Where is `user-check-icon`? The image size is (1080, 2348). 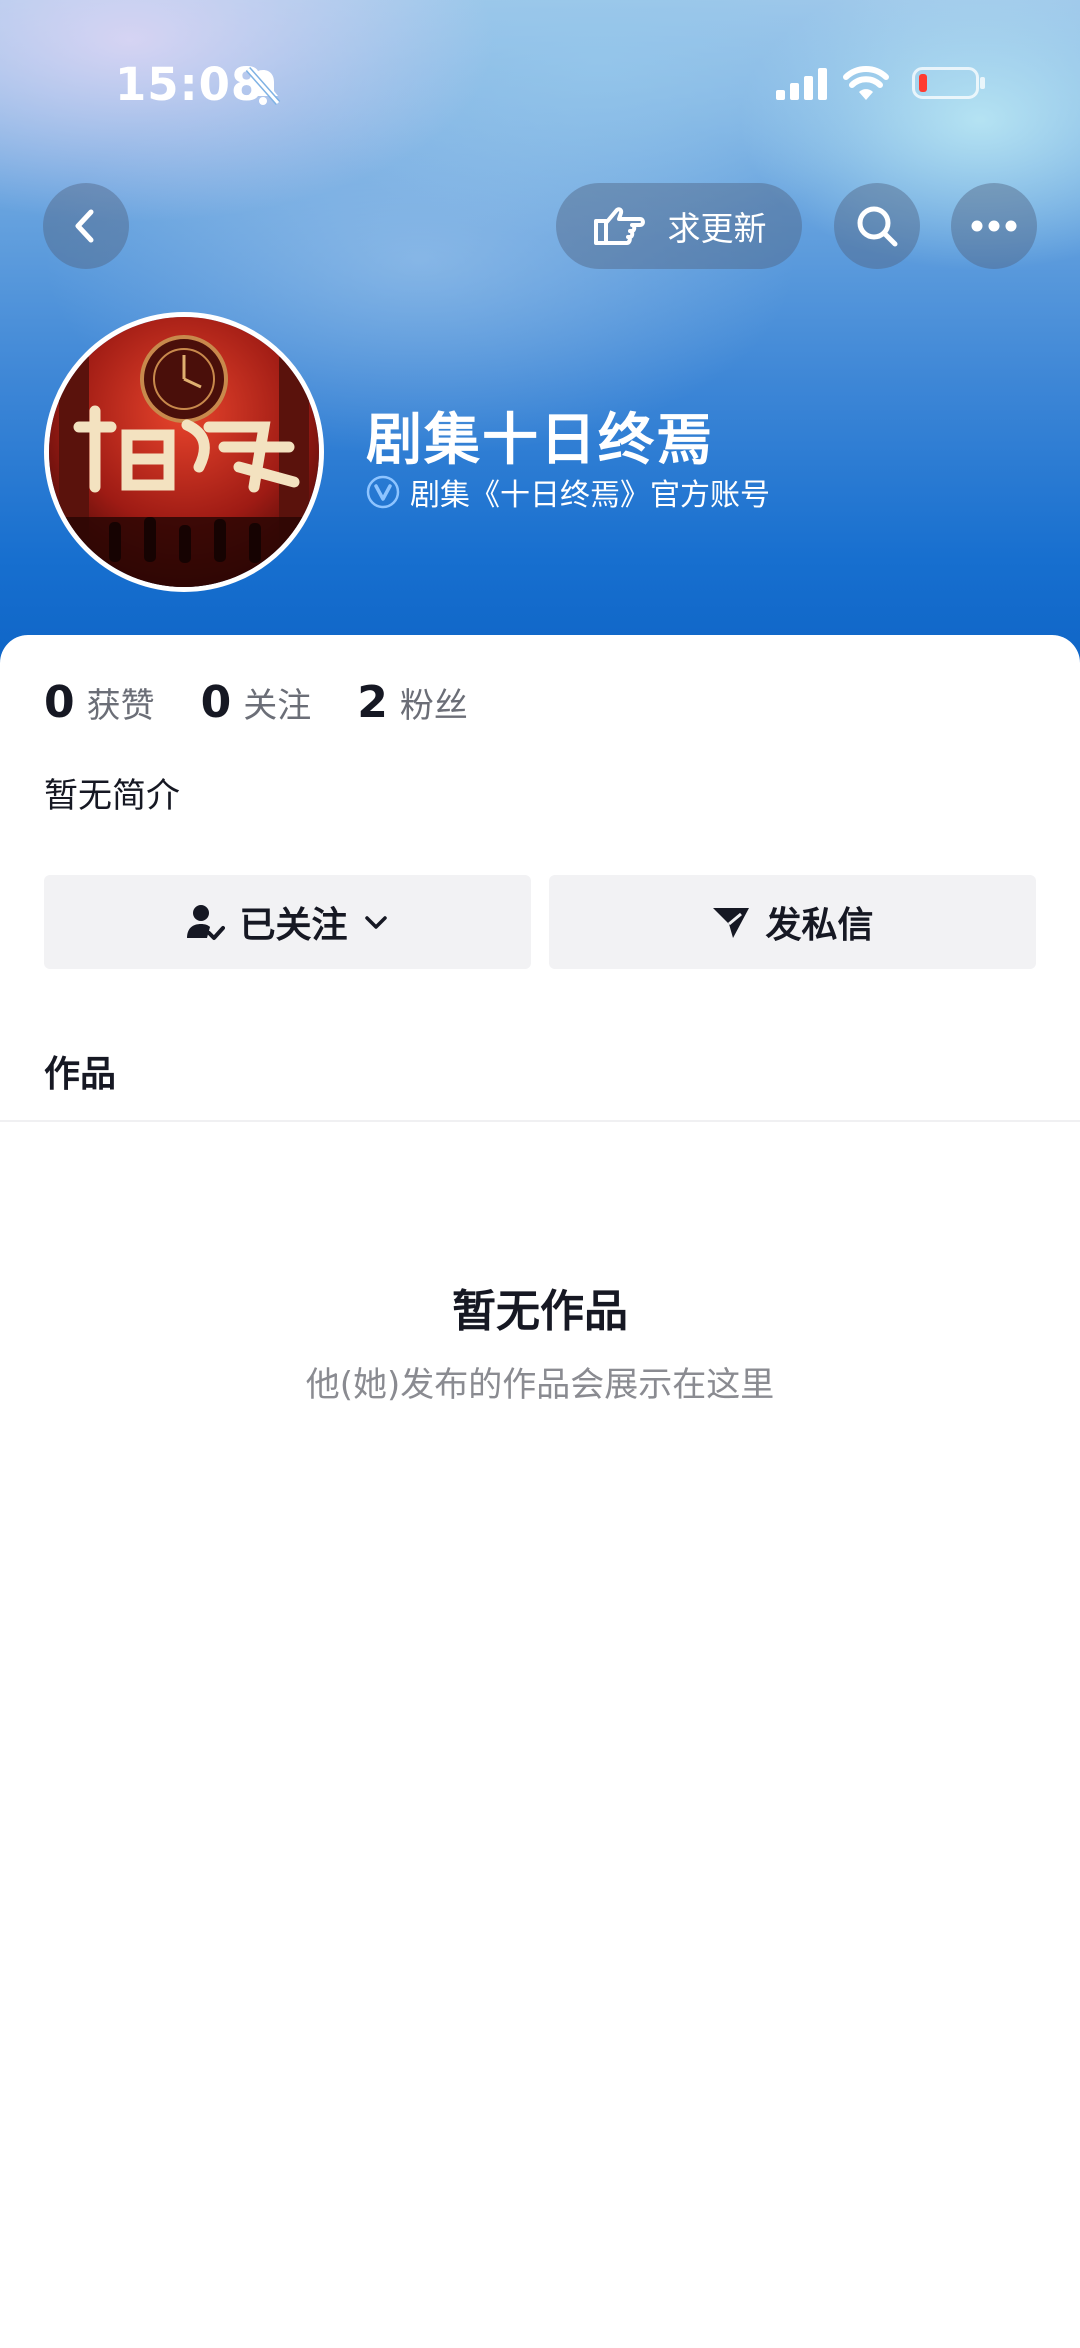
user-check-icon is located at coordinates (206, 922).